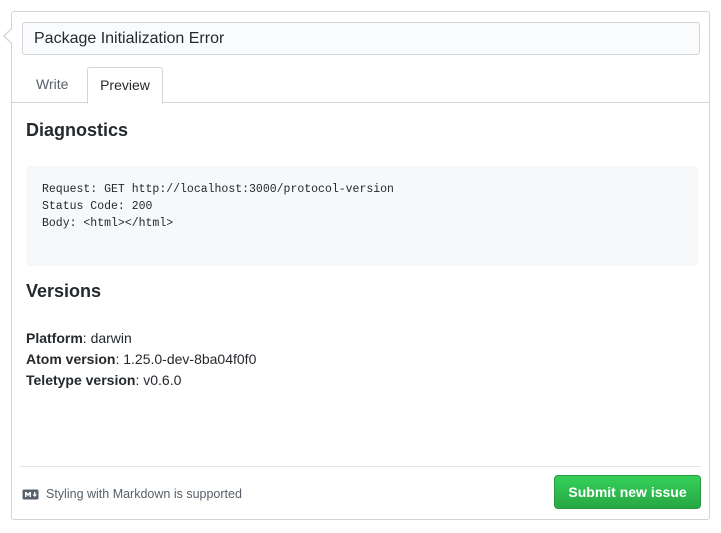 This screenshot has width=721, height=533. What do you see at coordinates (81, 380) in the screenshot?
I see `version-label: Teletype version` at bounding box center [81, 380].